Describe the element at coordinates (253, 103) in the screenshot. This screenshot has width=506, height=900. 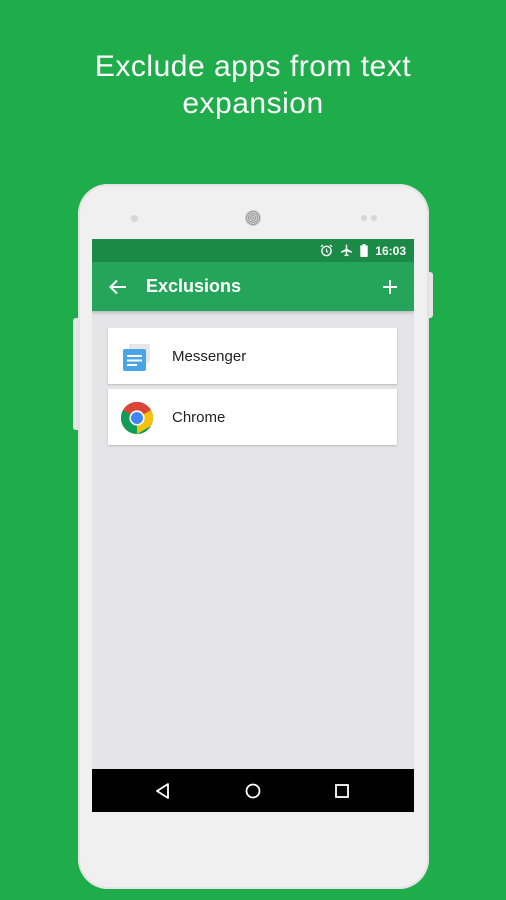
I see `headline-line-2: expansion` at that location.